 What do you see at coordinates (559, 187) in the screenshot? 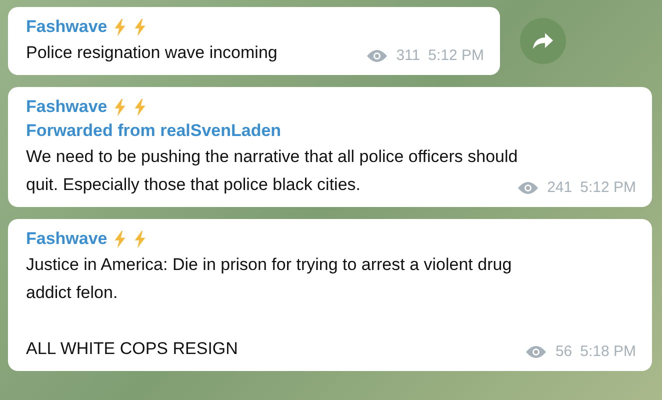
I see `view-count: 241` at bounding box center [559, 187].